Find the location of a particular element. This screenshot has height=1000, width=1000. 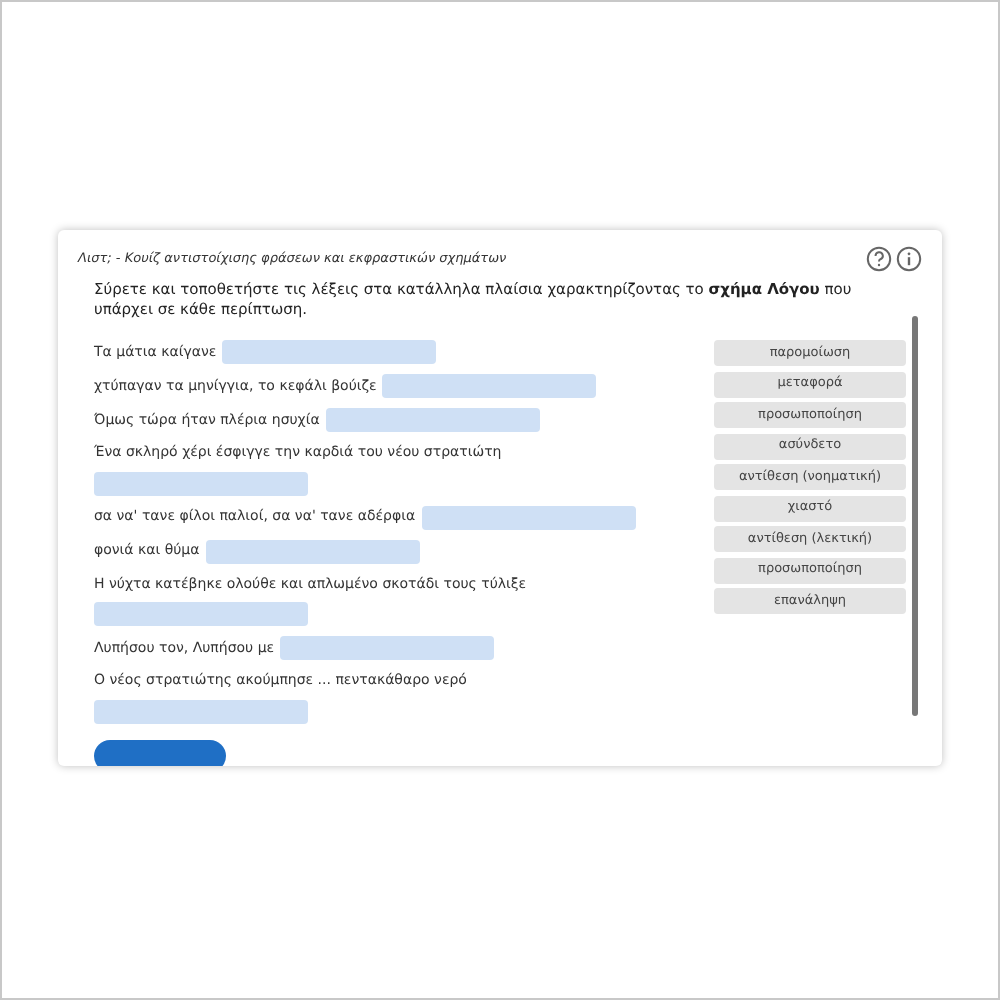

help-icon is located at coordinates (879, 259).